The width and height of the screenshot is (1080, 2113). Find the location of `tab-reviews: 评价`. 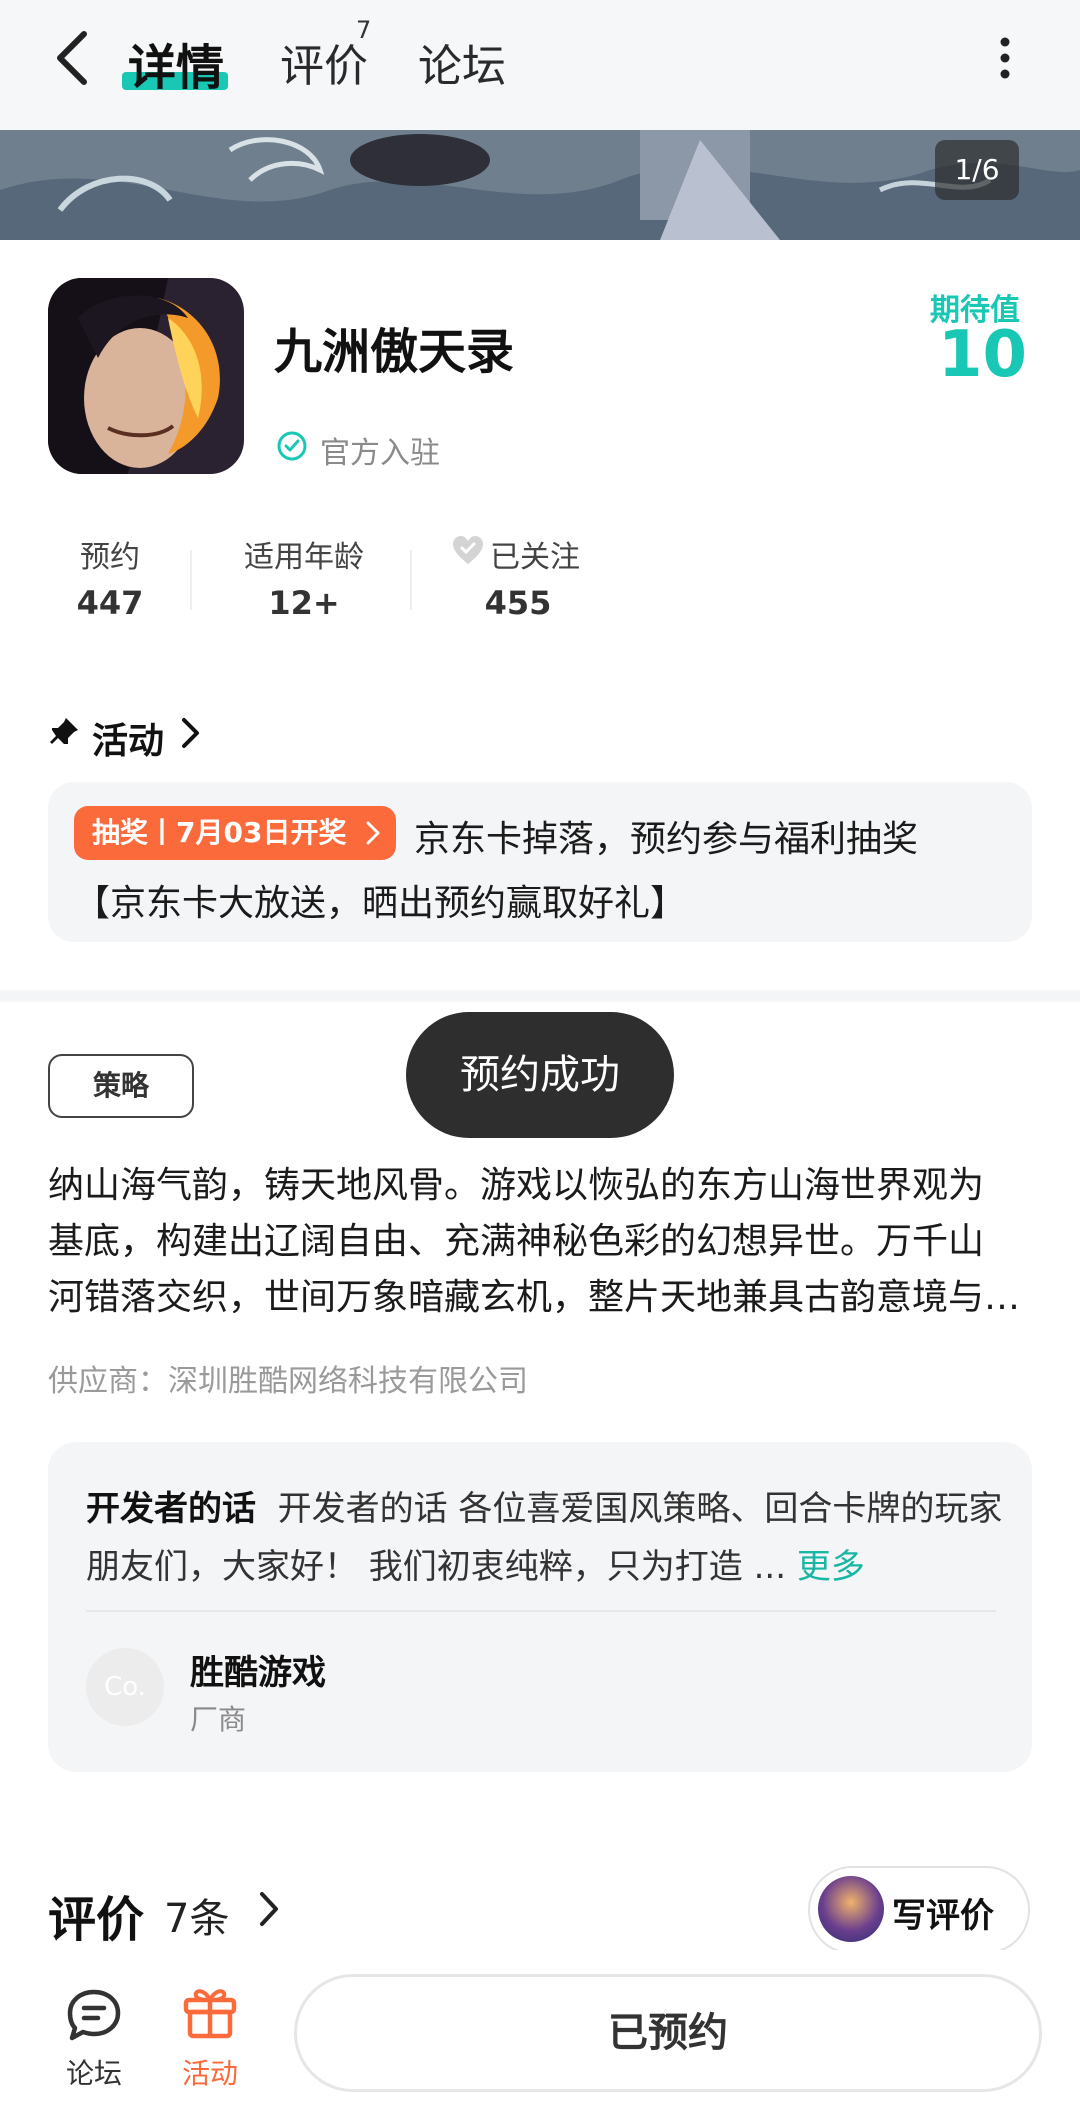

tab-reviews: 评价 is located at coordinates (324, 62).